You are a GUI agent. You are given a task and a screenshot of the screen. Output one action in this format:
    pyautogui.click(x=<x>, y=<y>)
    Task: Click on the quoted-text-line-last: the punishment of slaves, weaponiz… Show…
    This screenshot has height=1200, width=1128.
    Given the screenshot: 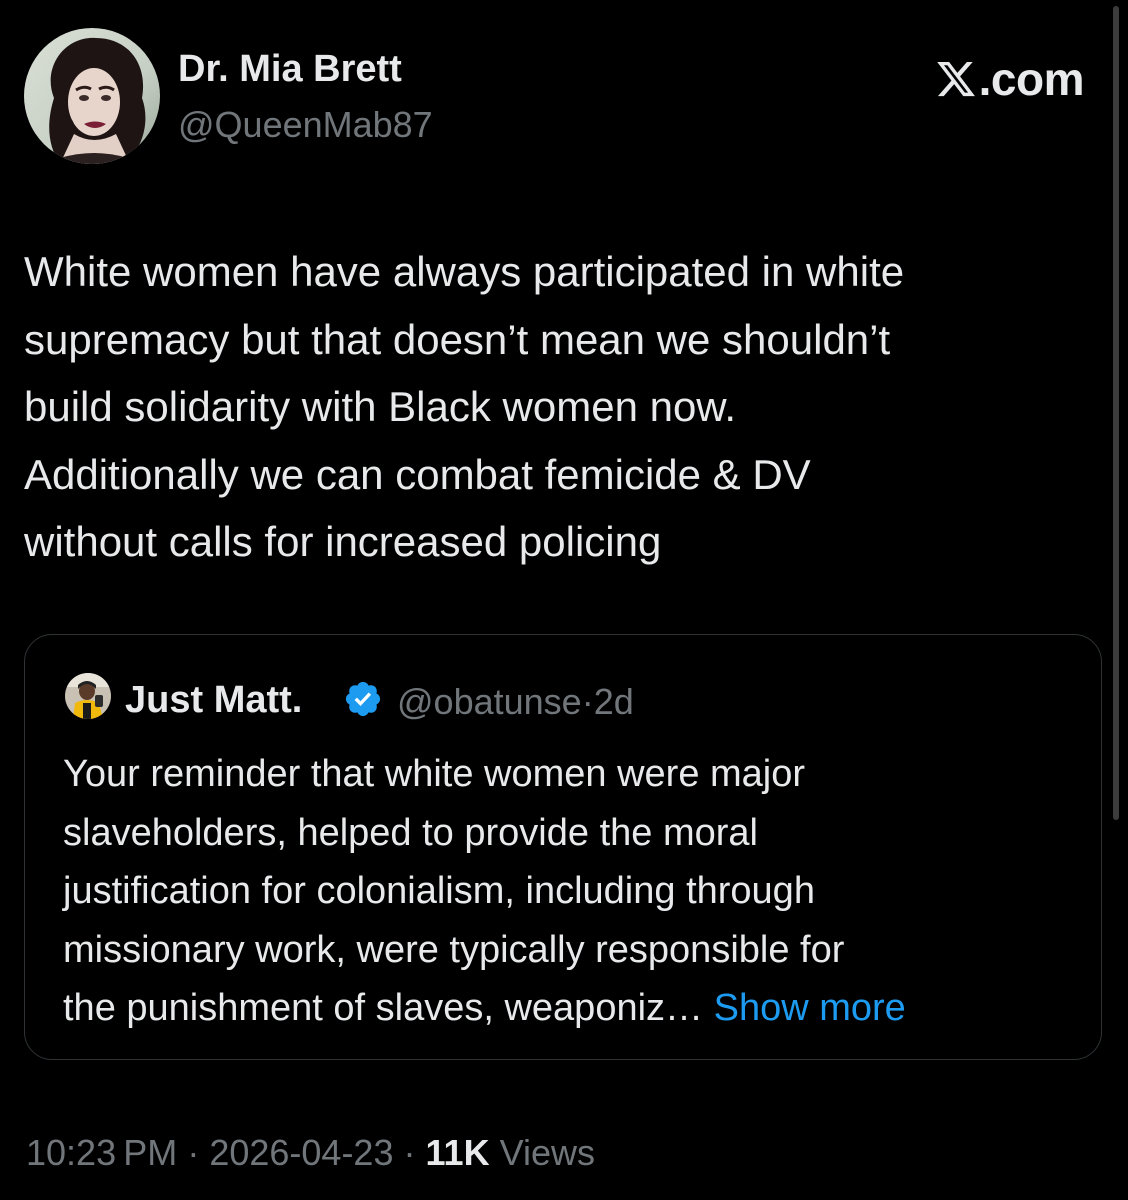 What is the action you would take?
    pyautogui.click(x=568, y=1008)
    